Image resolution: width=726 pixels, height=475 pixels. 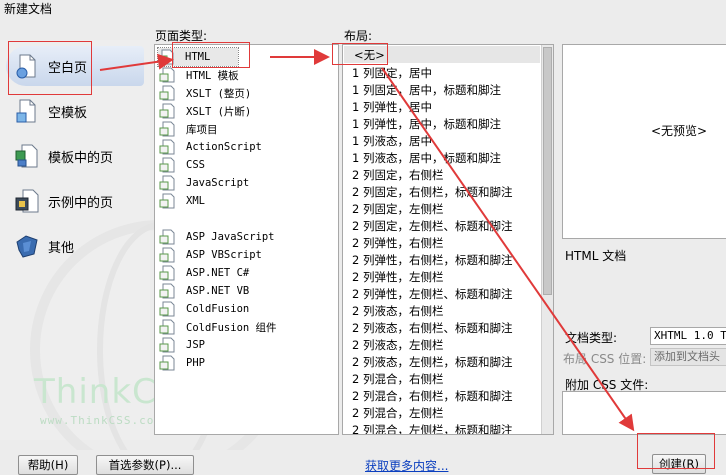 What do you see at coordinates (182, 363) in the screenshot?
I see `page-type-item: PHP` at bounding box center [182, 363].